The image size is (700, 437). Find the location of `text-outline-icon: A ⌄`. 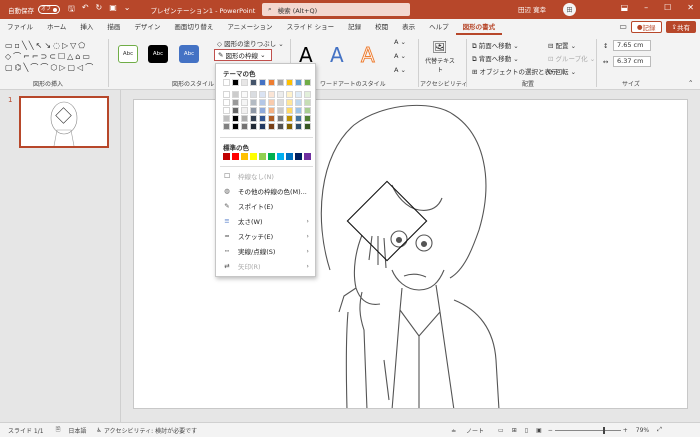

text-outline-icon: A ⌄ is located at coordinates (400, 56).